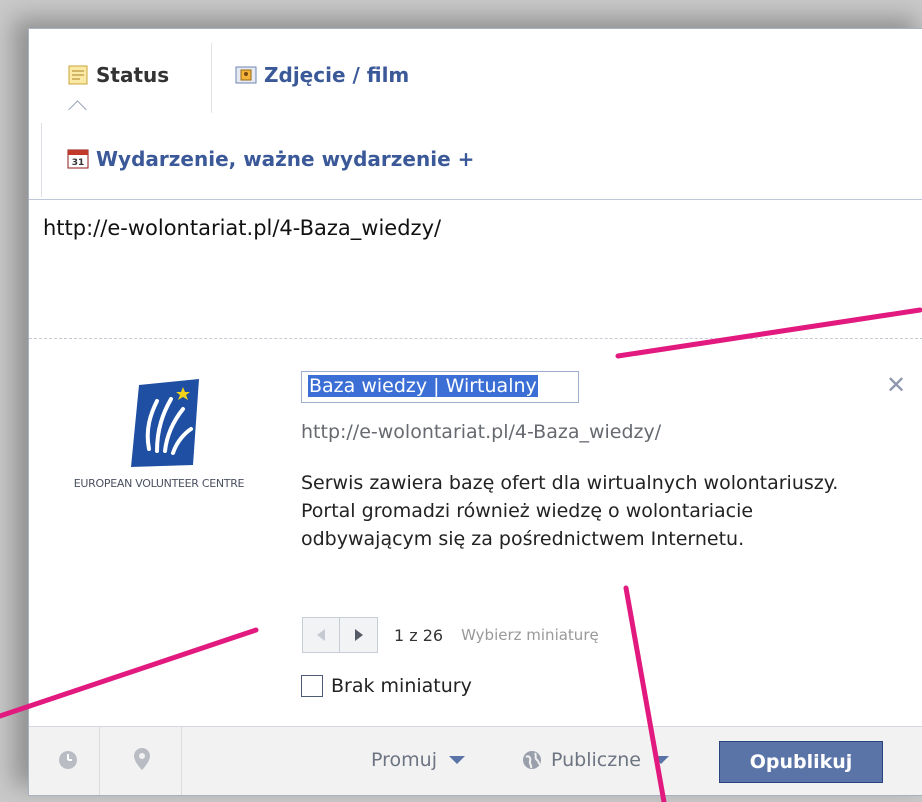 This screenshot has width=922, height=802. What do you see at coordinates (285, 159) in the screenshot?
I see `tab-event-label: Wydarzenie, ważne wydarzenie +` at bounding box center [285, 159].